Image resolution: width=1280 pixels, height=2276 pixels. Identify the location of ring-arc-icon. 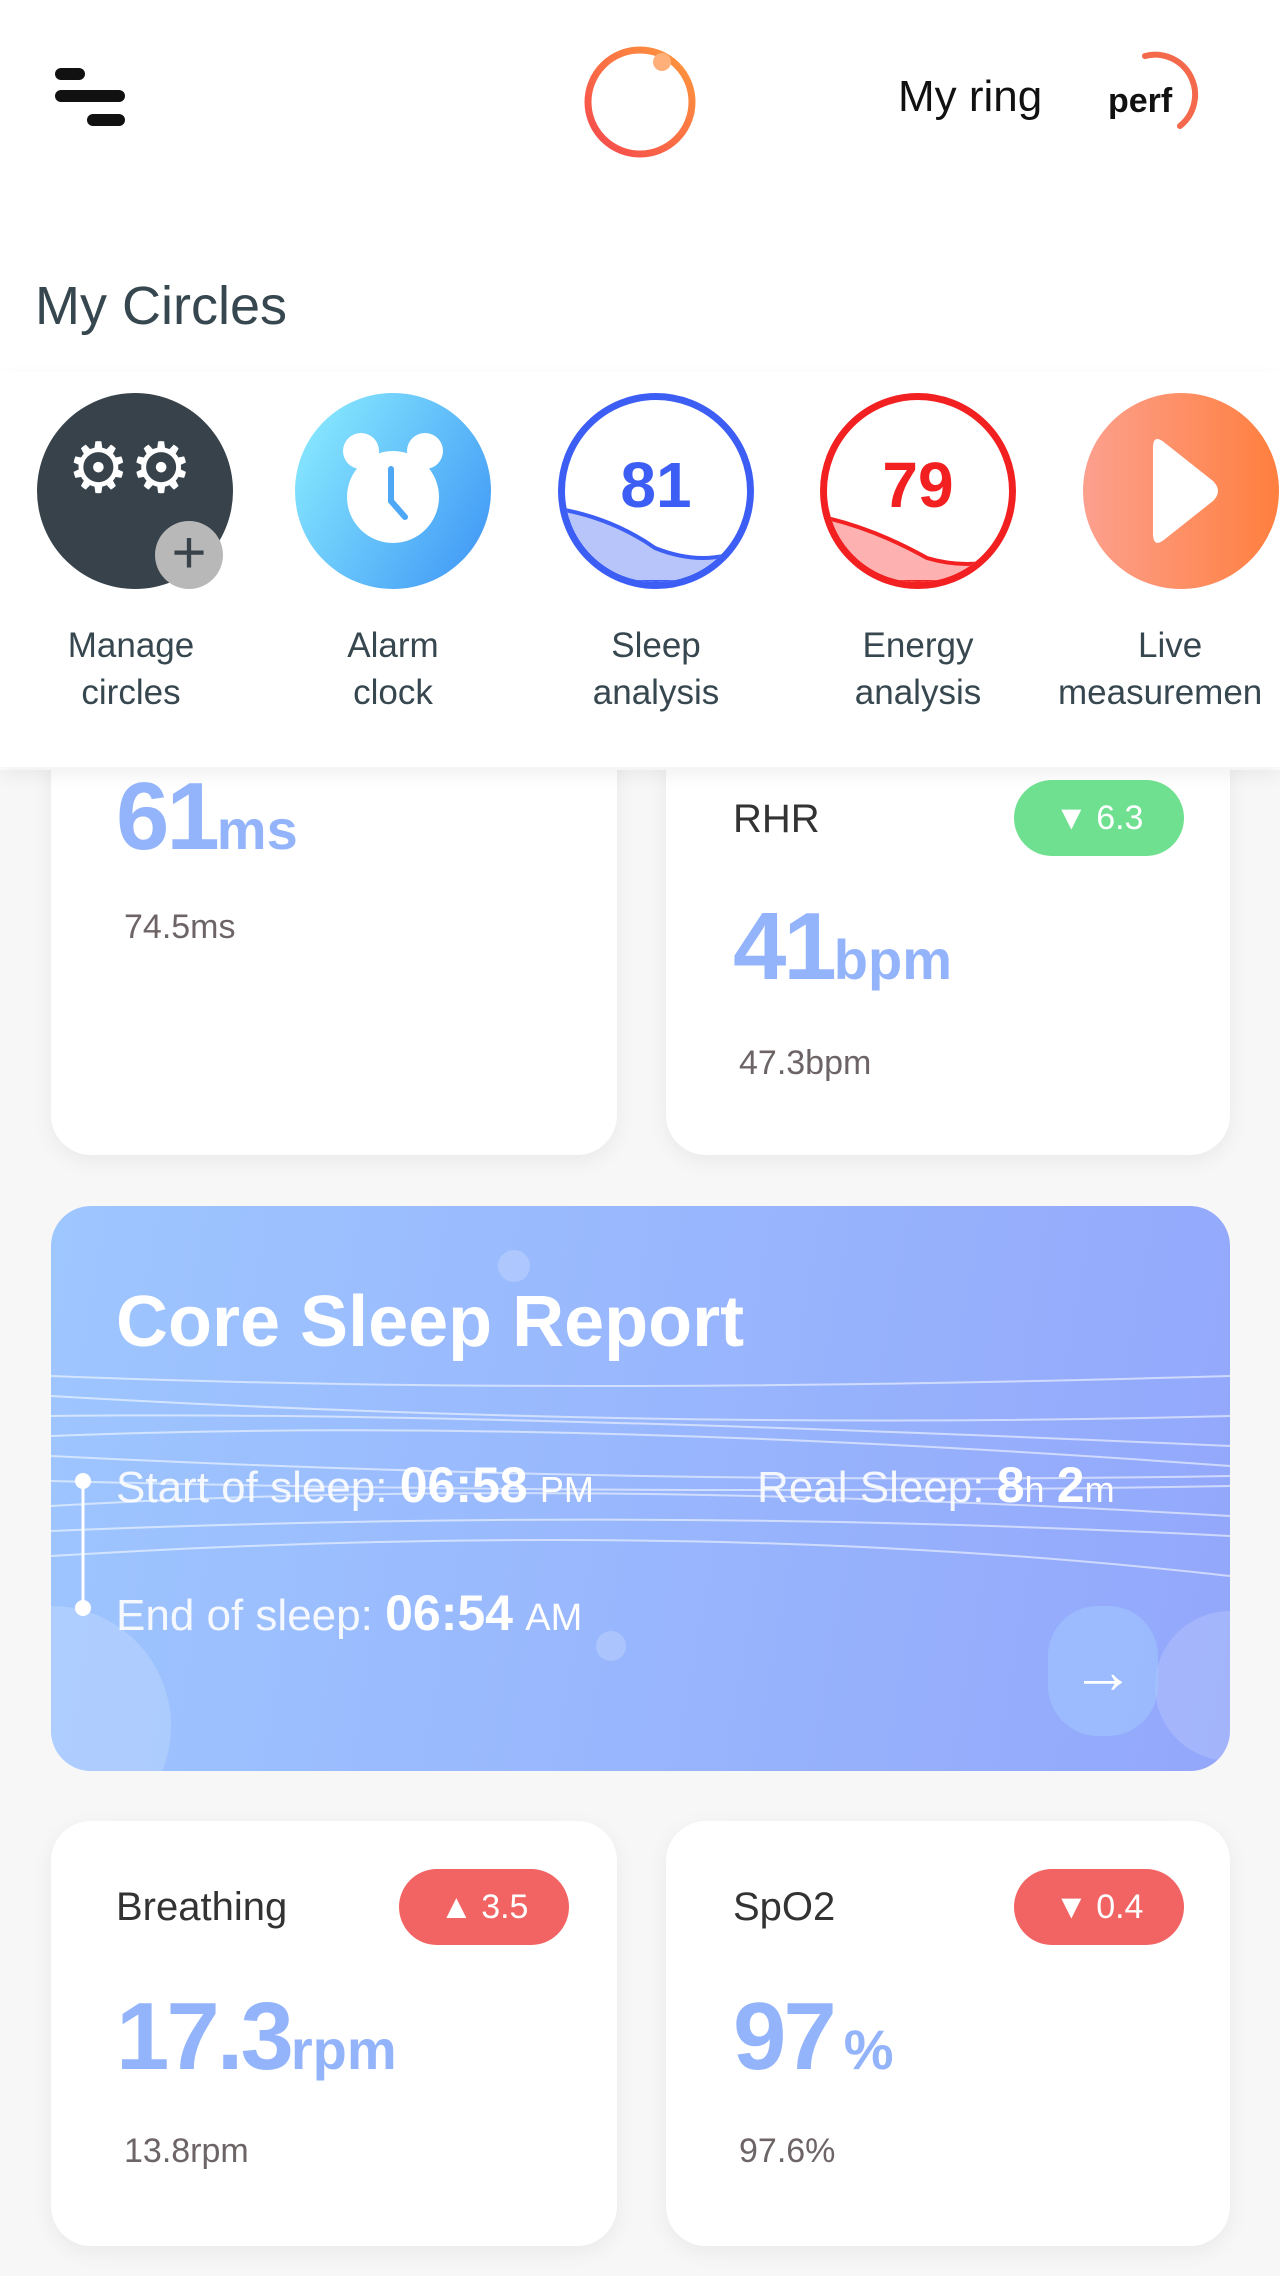
(1170, 90).